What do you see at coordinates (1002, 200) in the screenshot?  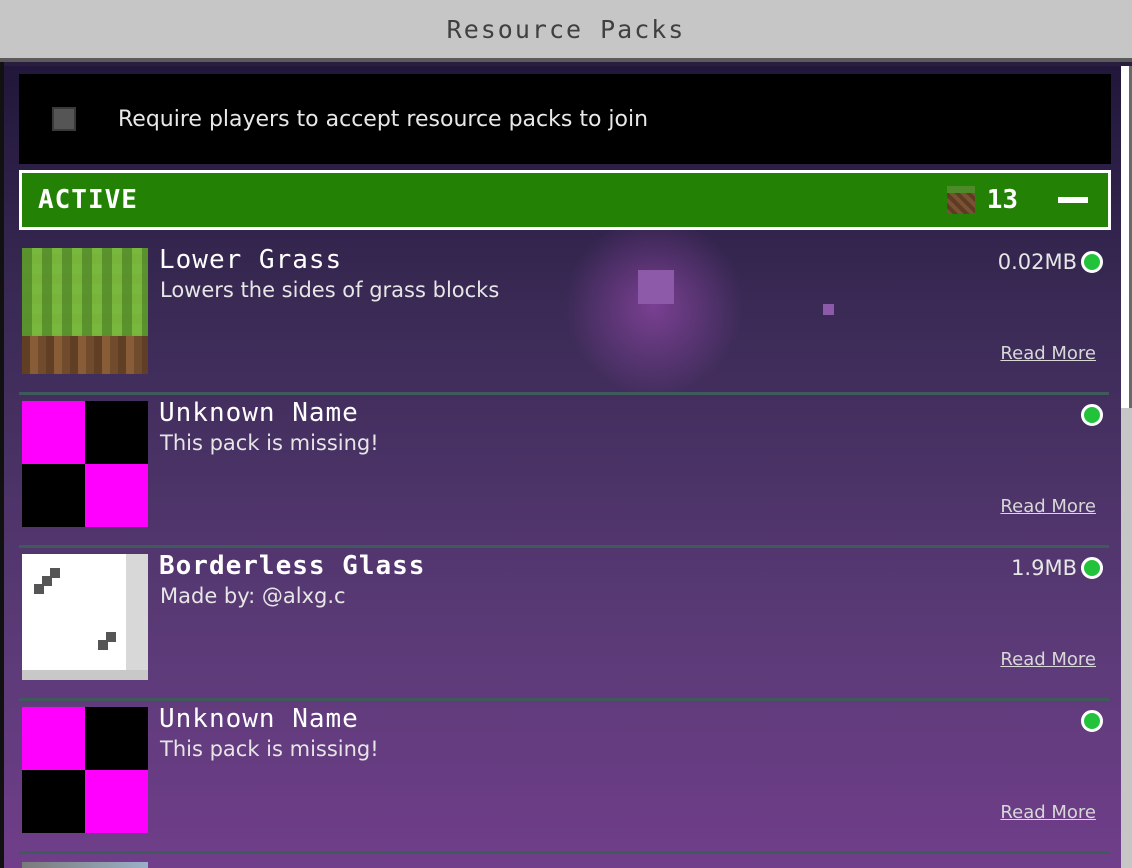 I see `active-pack-count: 13` at bounding box center [1002, 200].